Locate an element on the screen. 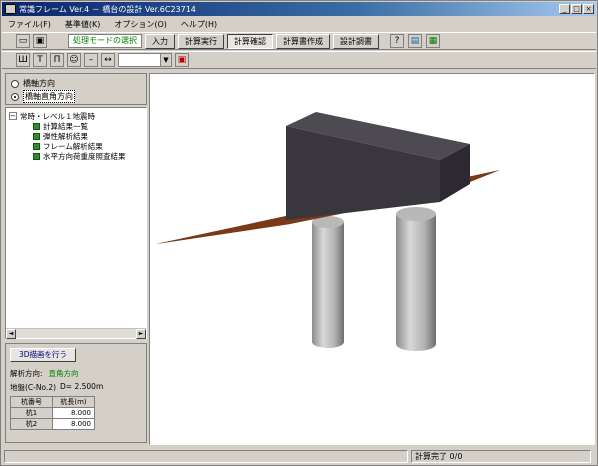  table-row: 杭1 8.000 is located at coordinates (52, 413).